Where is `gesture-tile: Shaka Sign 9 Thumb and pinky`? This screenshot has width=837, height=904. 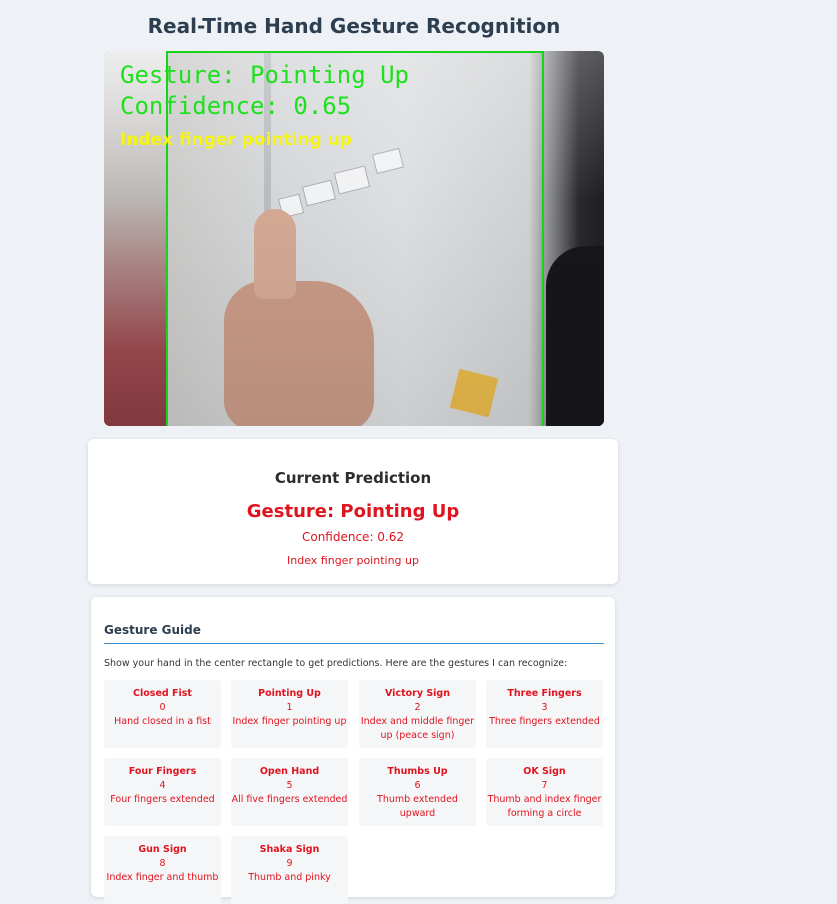
gesture-tile: Shaka Sign 9 Thumb and pinky is located at coordinates (289, 870).